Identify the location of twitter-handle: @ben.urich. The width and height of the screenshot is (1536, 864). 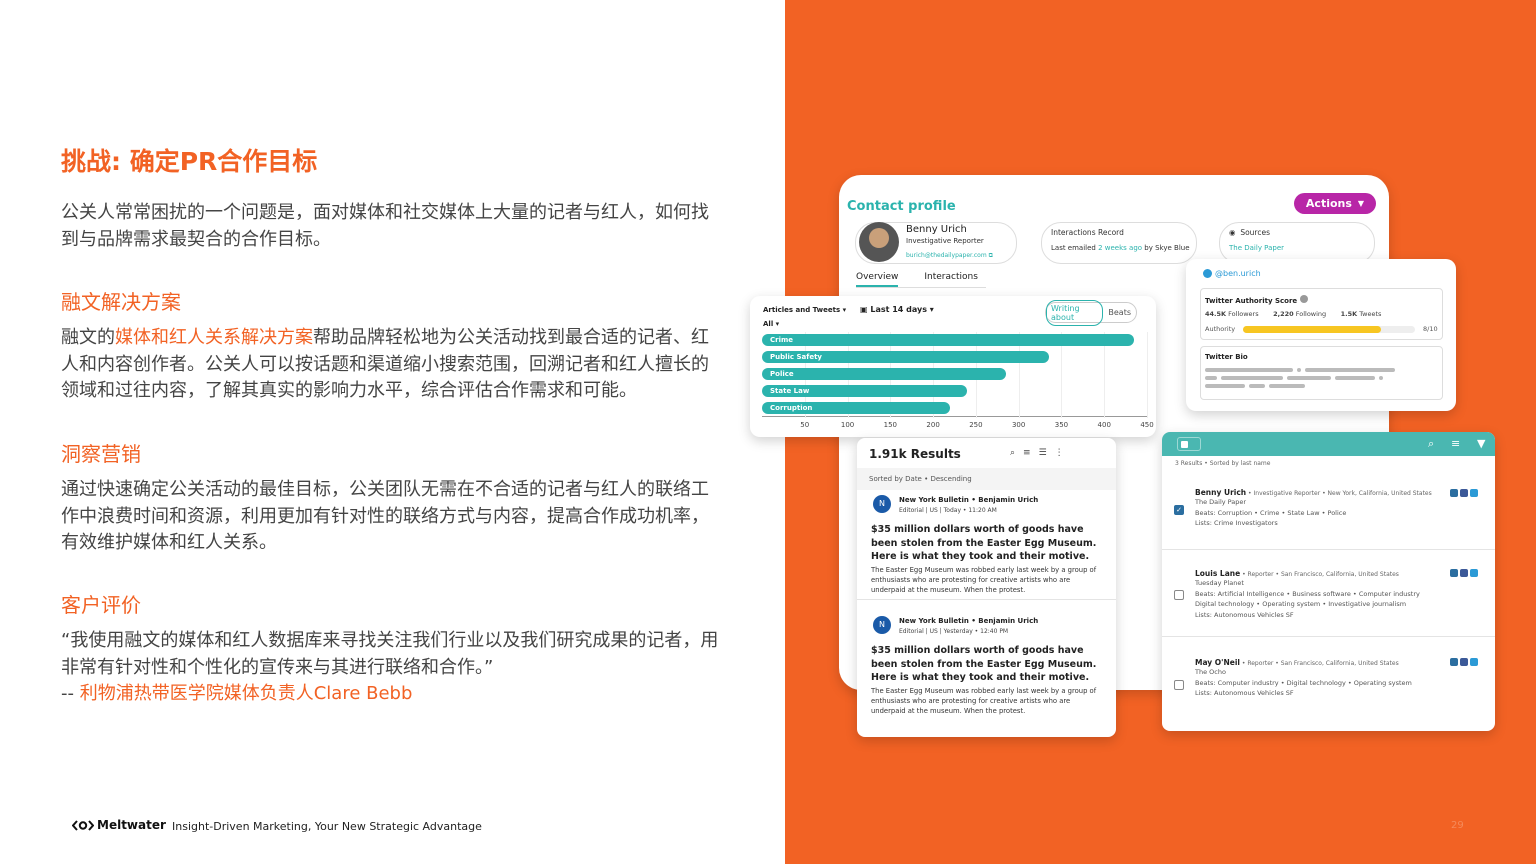
(1232, 273).